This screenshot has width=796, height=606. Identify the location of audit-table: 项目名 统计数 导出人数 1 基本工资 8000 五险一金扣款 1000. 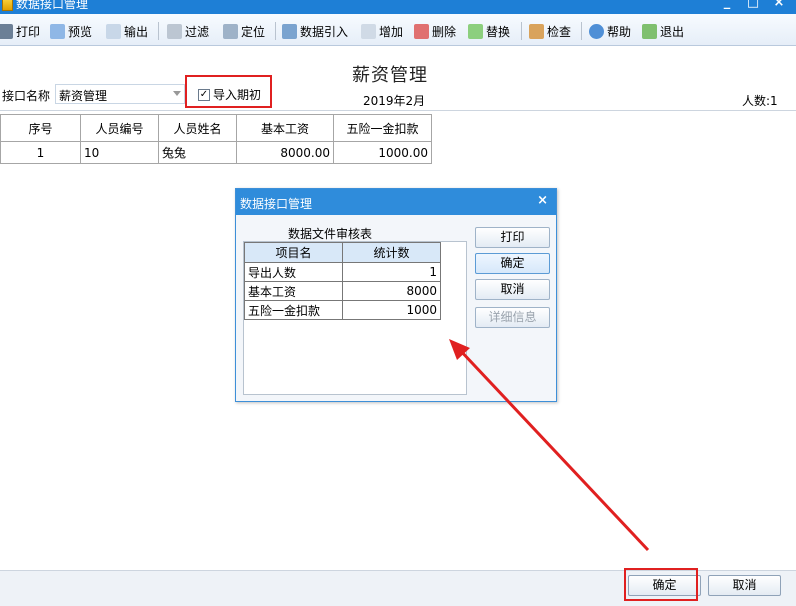
(342, 281).